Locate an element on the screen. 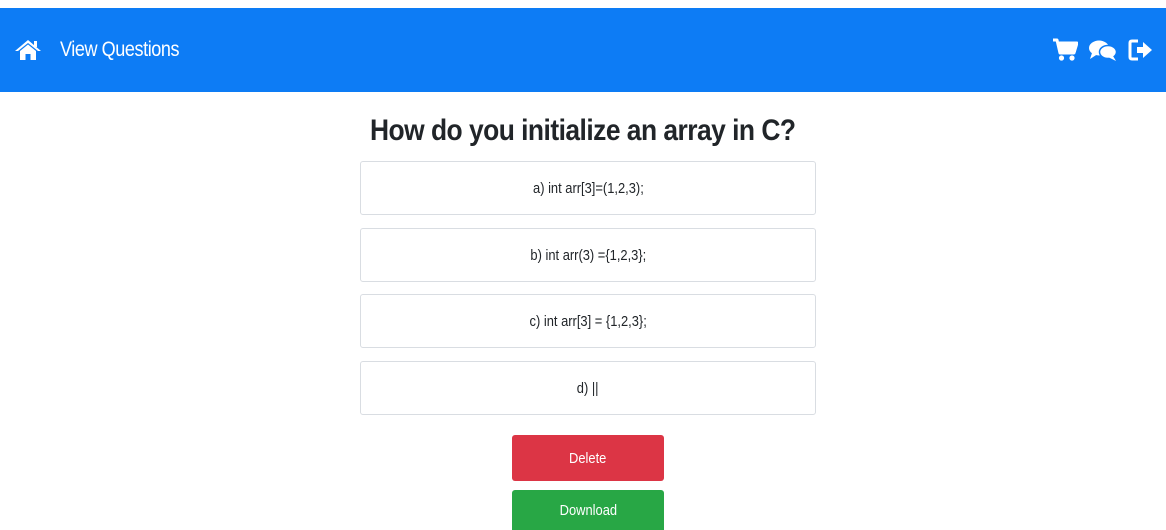  navbar-icons is located at coordinates (1103, 50).